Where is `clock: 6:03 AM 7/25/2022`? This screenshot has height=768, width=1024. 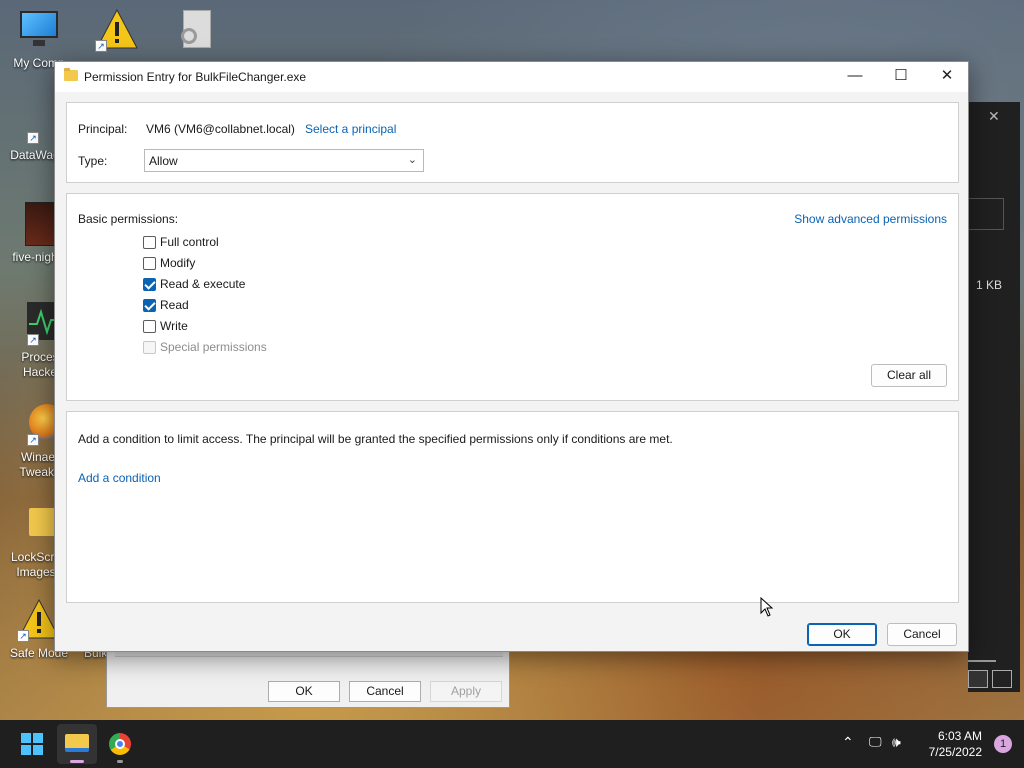 clock: 6:03 AM 7/25/2022 is located at coordinates (955, 744).